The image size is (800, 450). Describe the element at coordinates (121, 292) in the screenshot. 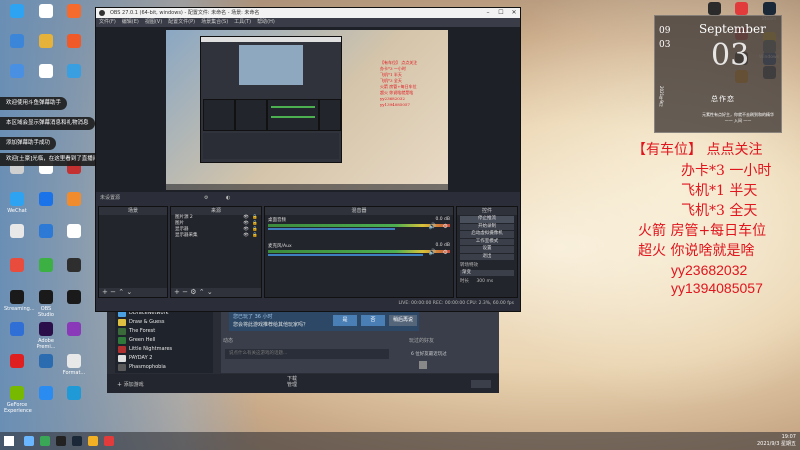

I see `move-up-icon: ⌃` at that location.